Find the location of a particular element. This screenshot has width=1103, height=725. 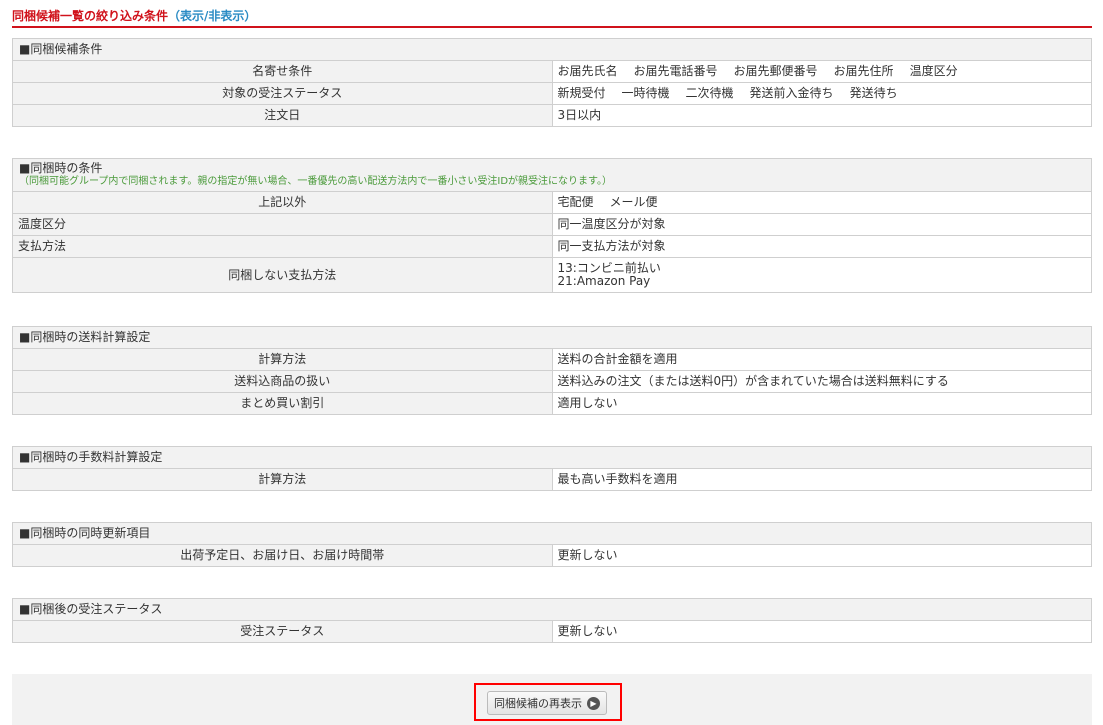

value-item: 二次待機 is located at coordinates (709, 93).